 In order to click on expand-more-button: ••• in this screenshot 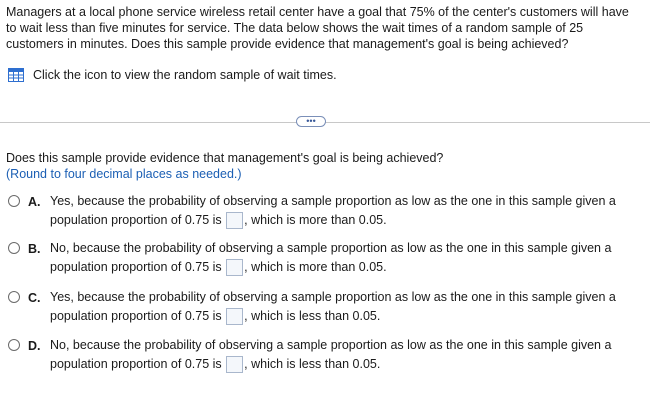, I will do `click(311, 121)`.